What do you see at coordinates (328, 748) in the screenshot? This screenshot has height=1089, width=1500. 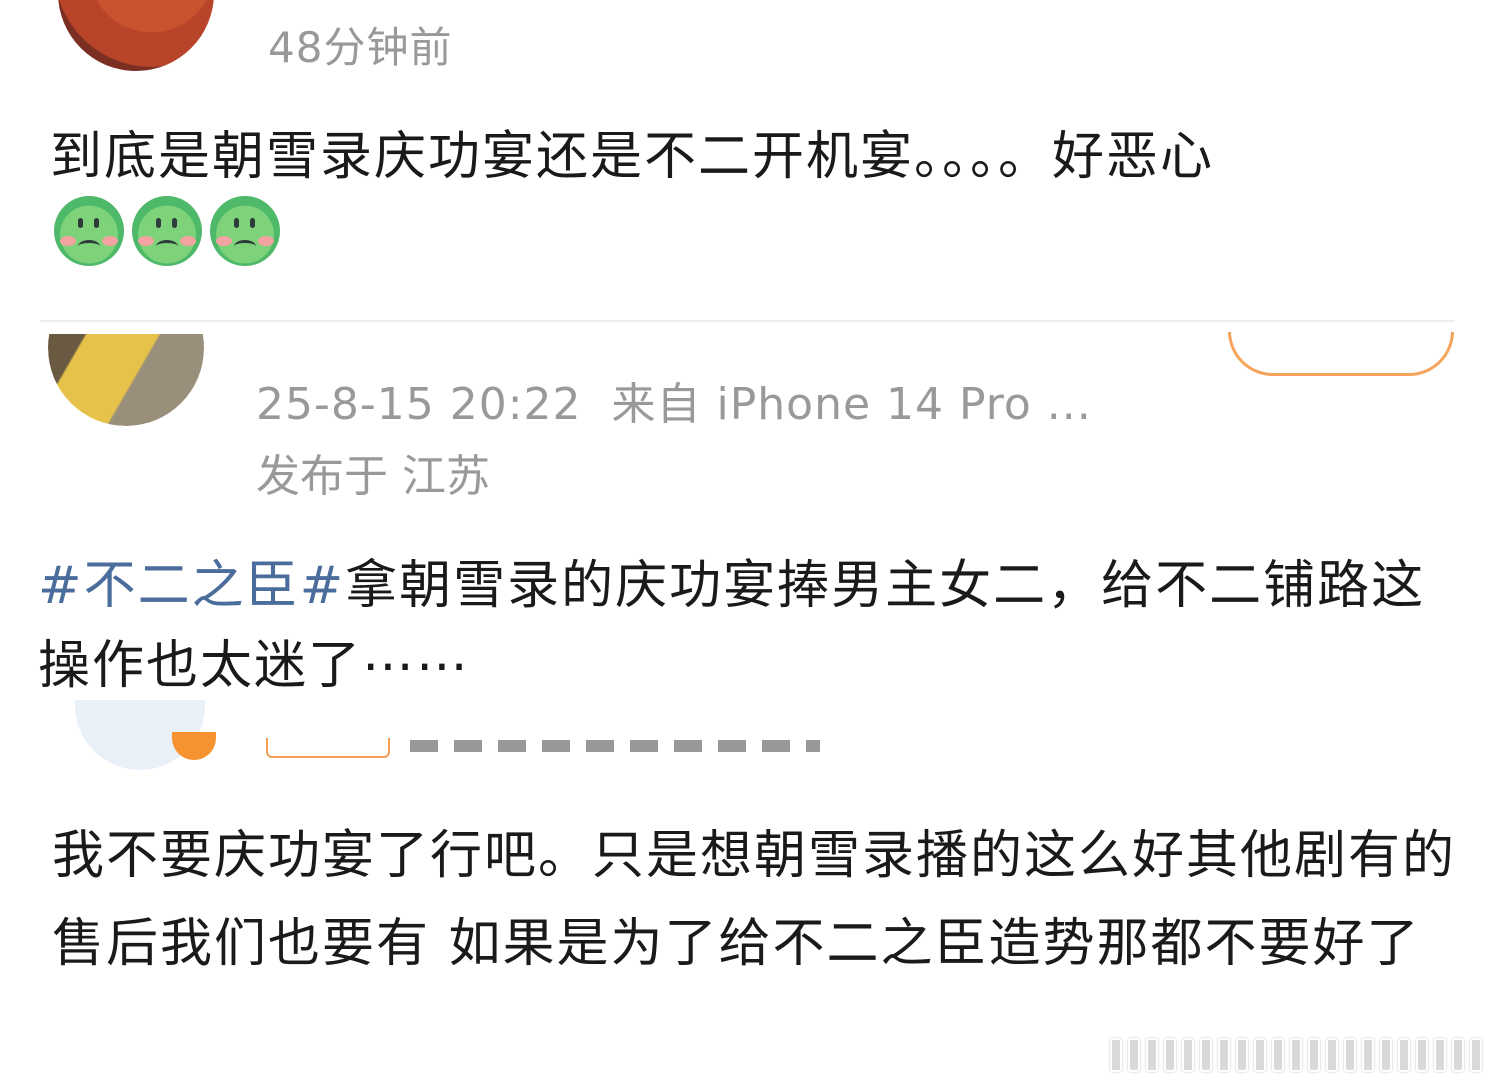 I see `user-tag` at bounding box center [328, 748].